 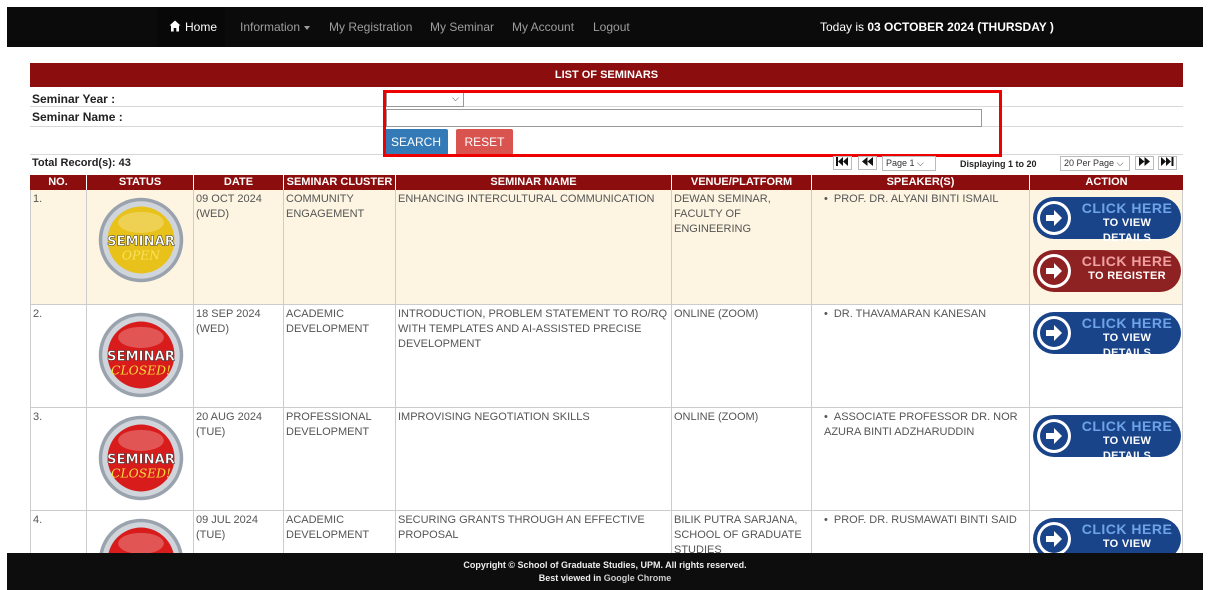 I want to click on seminar-closed-badge: SEMINARCLOSED!, so click(x=141, y=535).